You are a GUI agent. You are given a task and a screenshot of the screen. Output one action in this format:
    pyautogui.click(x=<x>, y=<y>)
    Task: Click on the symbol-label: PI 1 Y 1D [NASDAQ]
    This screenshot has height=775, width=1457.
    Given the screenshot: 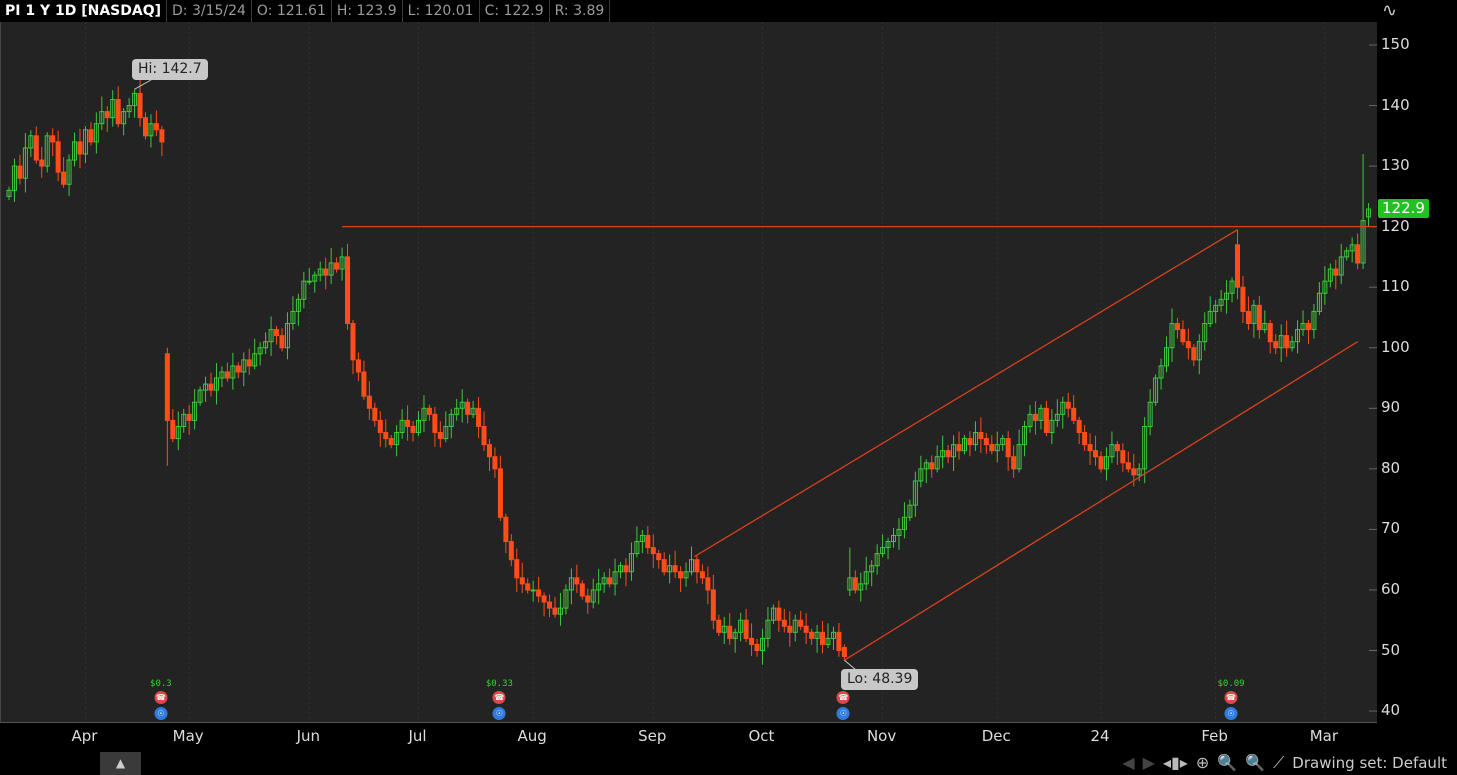 What is the action you would take?
    pyautogui.click(x=83, y=11)
    